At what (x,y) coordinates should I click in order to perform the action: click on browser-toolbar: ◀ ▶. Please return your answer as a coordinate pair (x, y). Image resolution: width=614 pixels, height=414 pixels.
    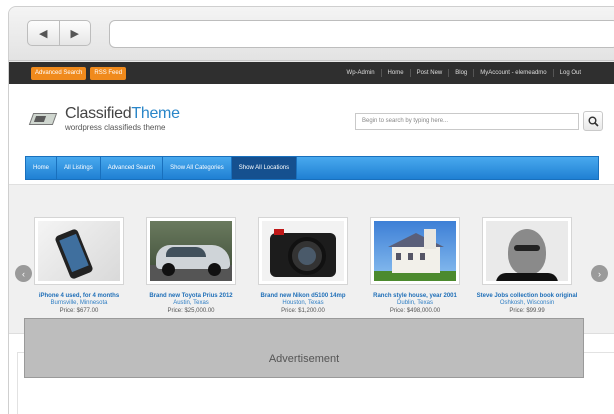
    Looking at the image, I should click on (311, 34).